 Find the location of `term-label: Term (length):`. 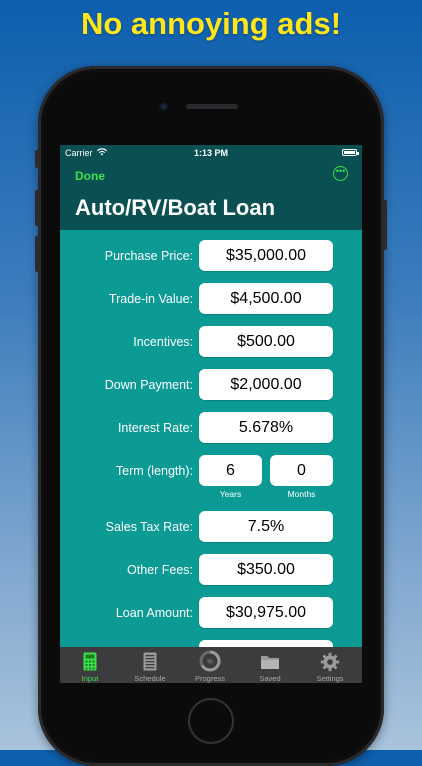

term-label: Term (length): is located at coordinates (154, 471).